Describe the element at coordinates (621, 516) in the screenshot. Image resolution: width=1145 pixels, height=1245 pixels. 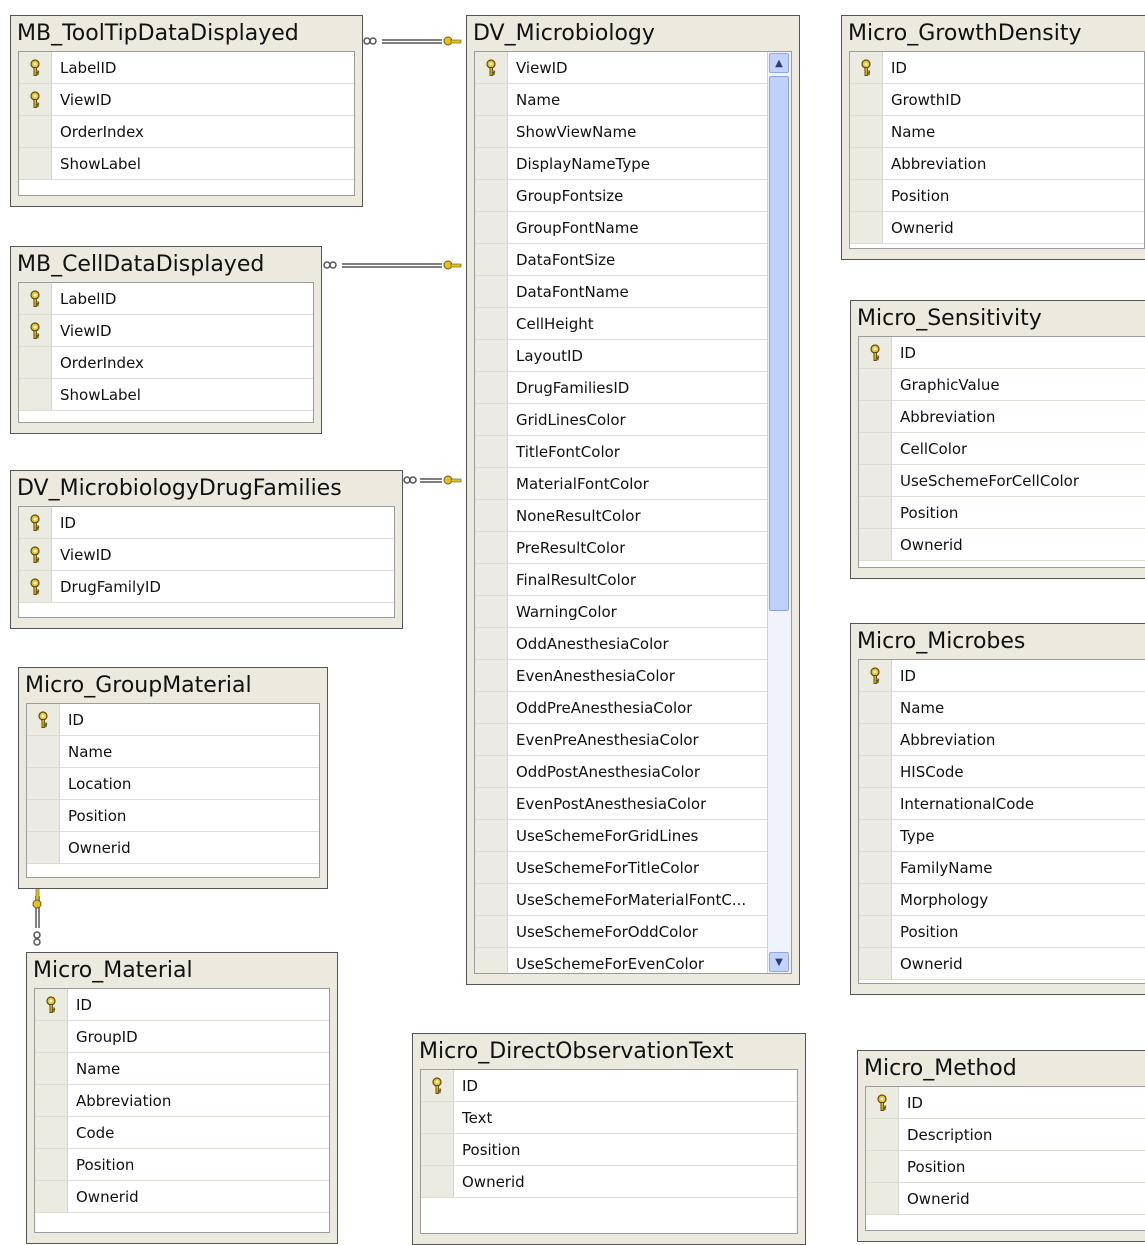
I see `column-row: NoneResultColor` at that location.